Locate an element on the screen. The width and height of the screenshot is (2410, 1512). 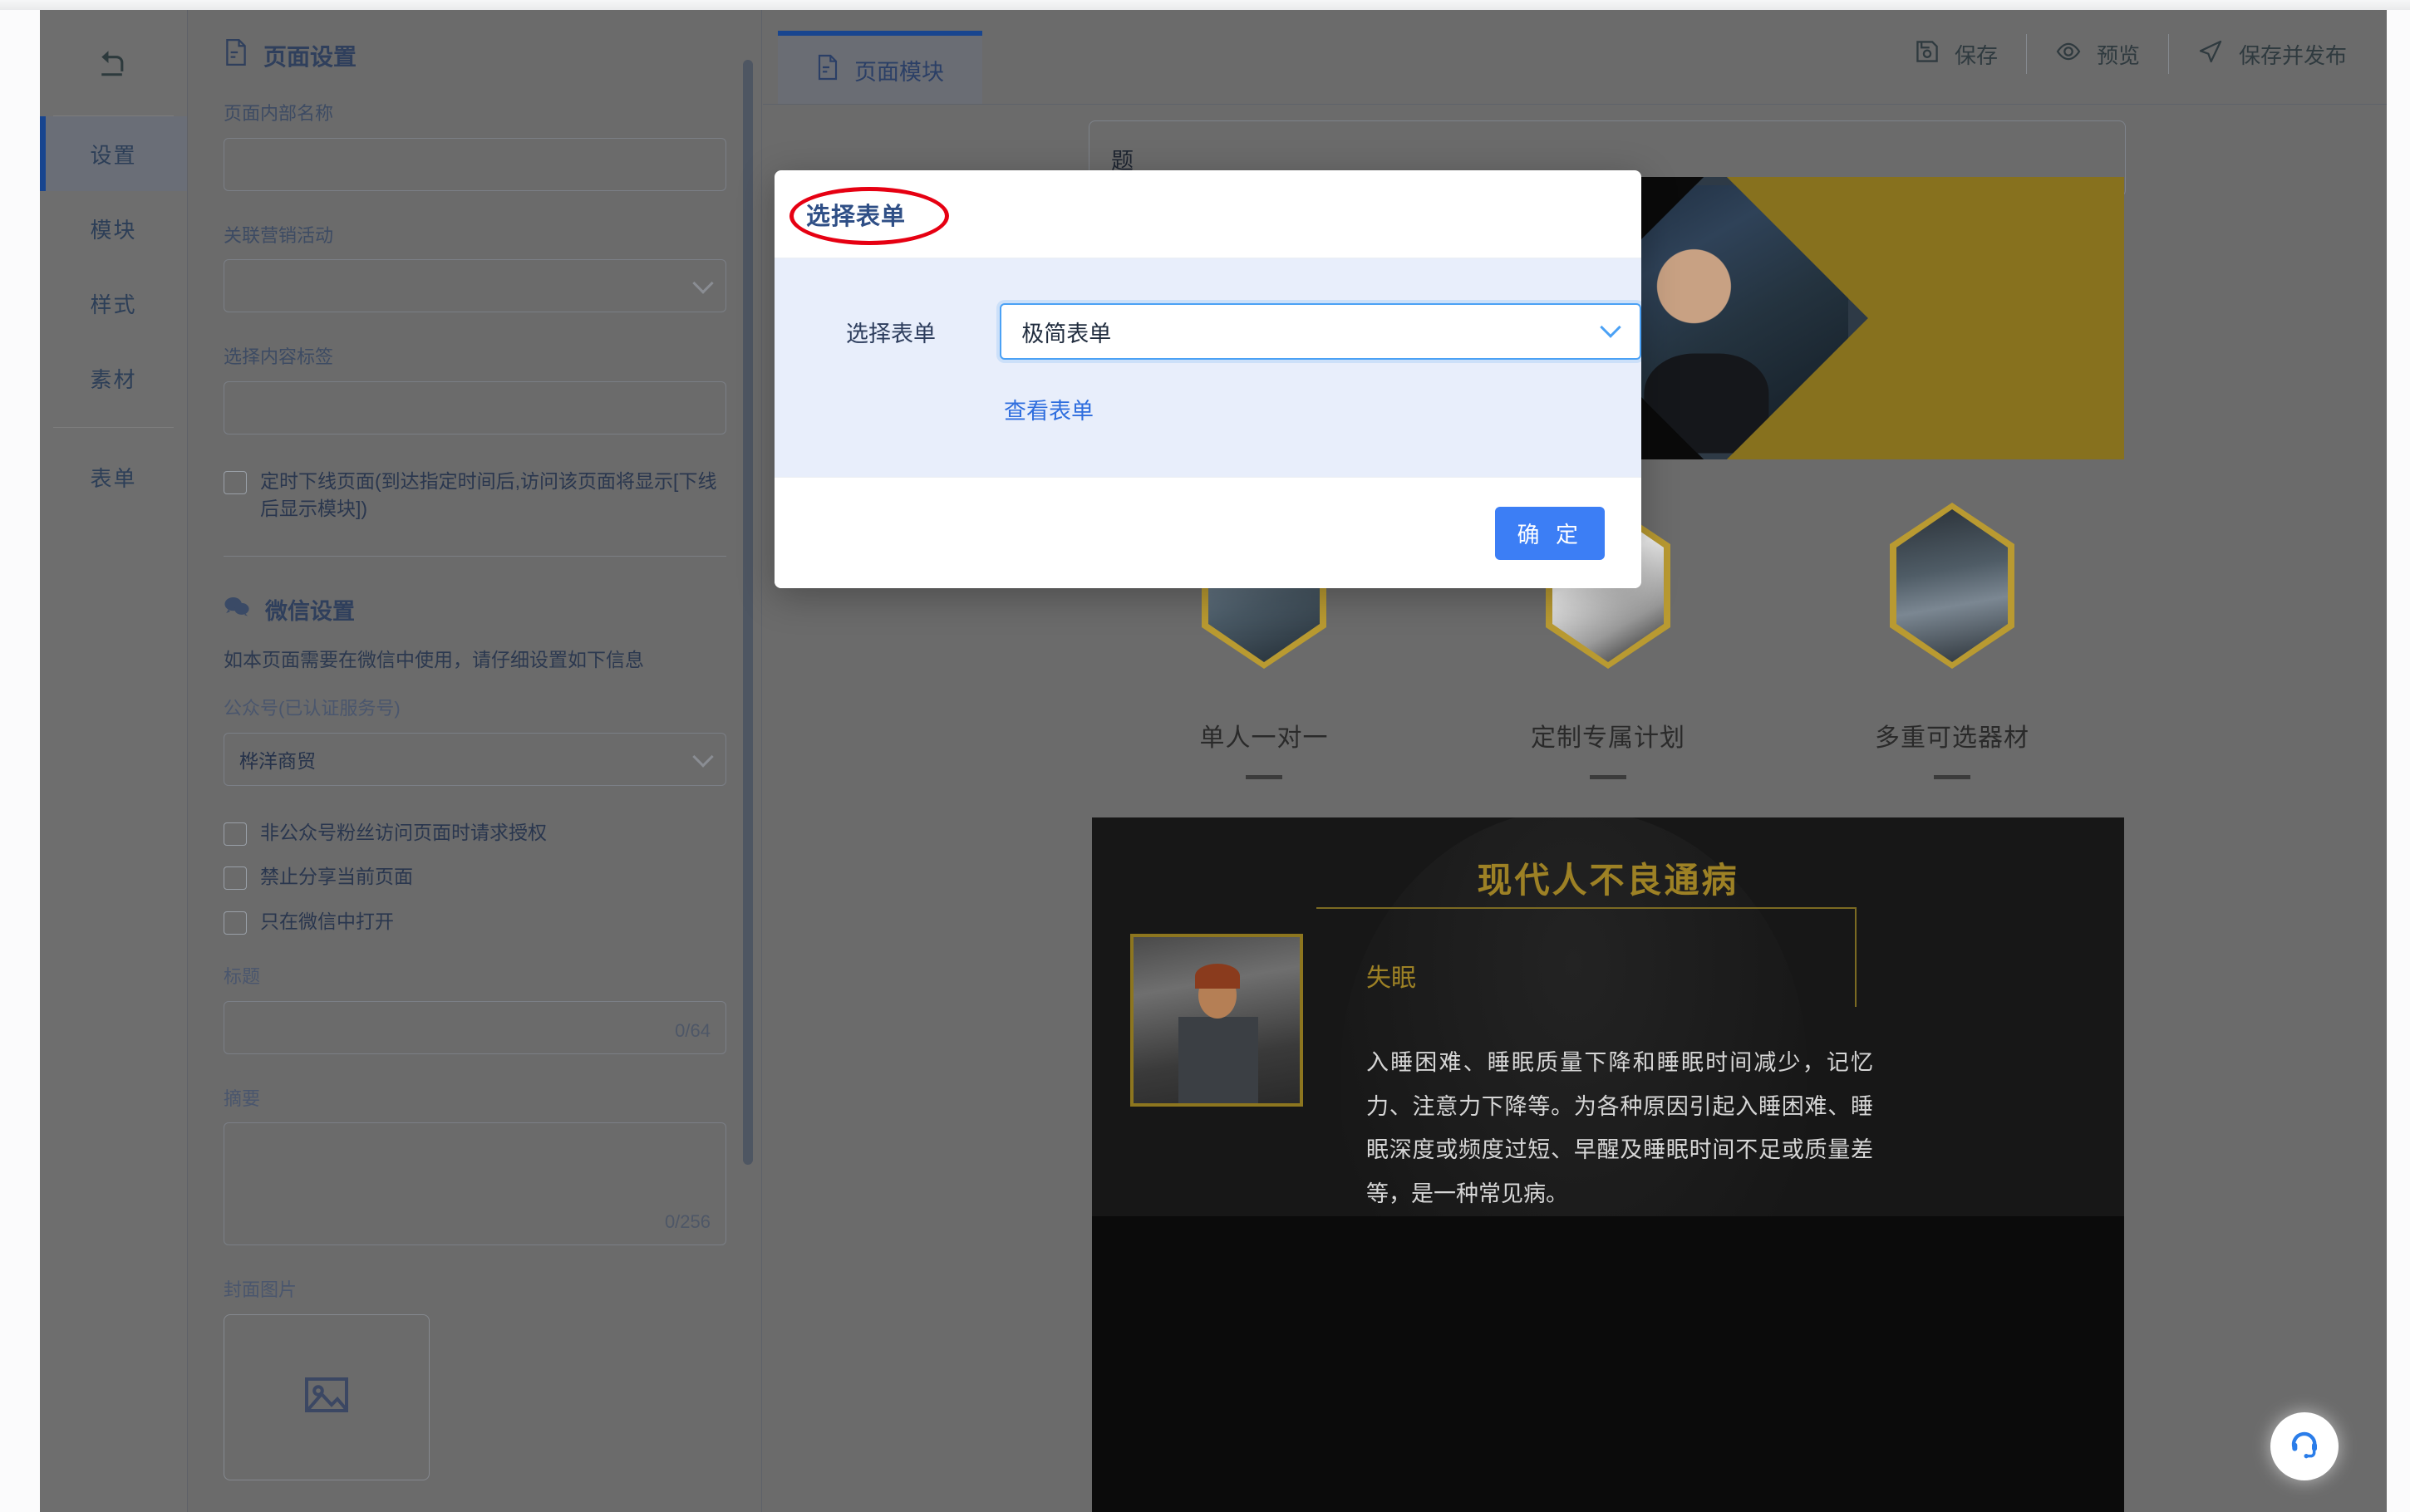
field-label: 关联营销活动 is located at coordinates (279, 235).